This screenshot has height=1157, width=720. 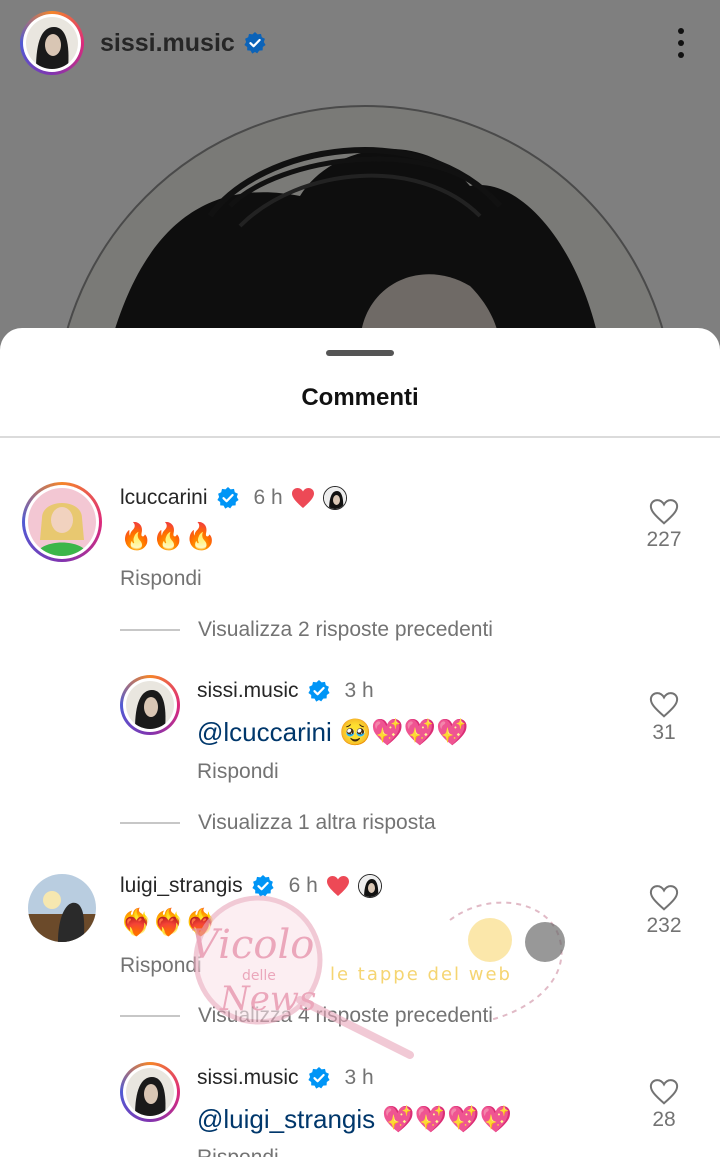 I want to click on post-author-avatar, so click(x=52, y=43).